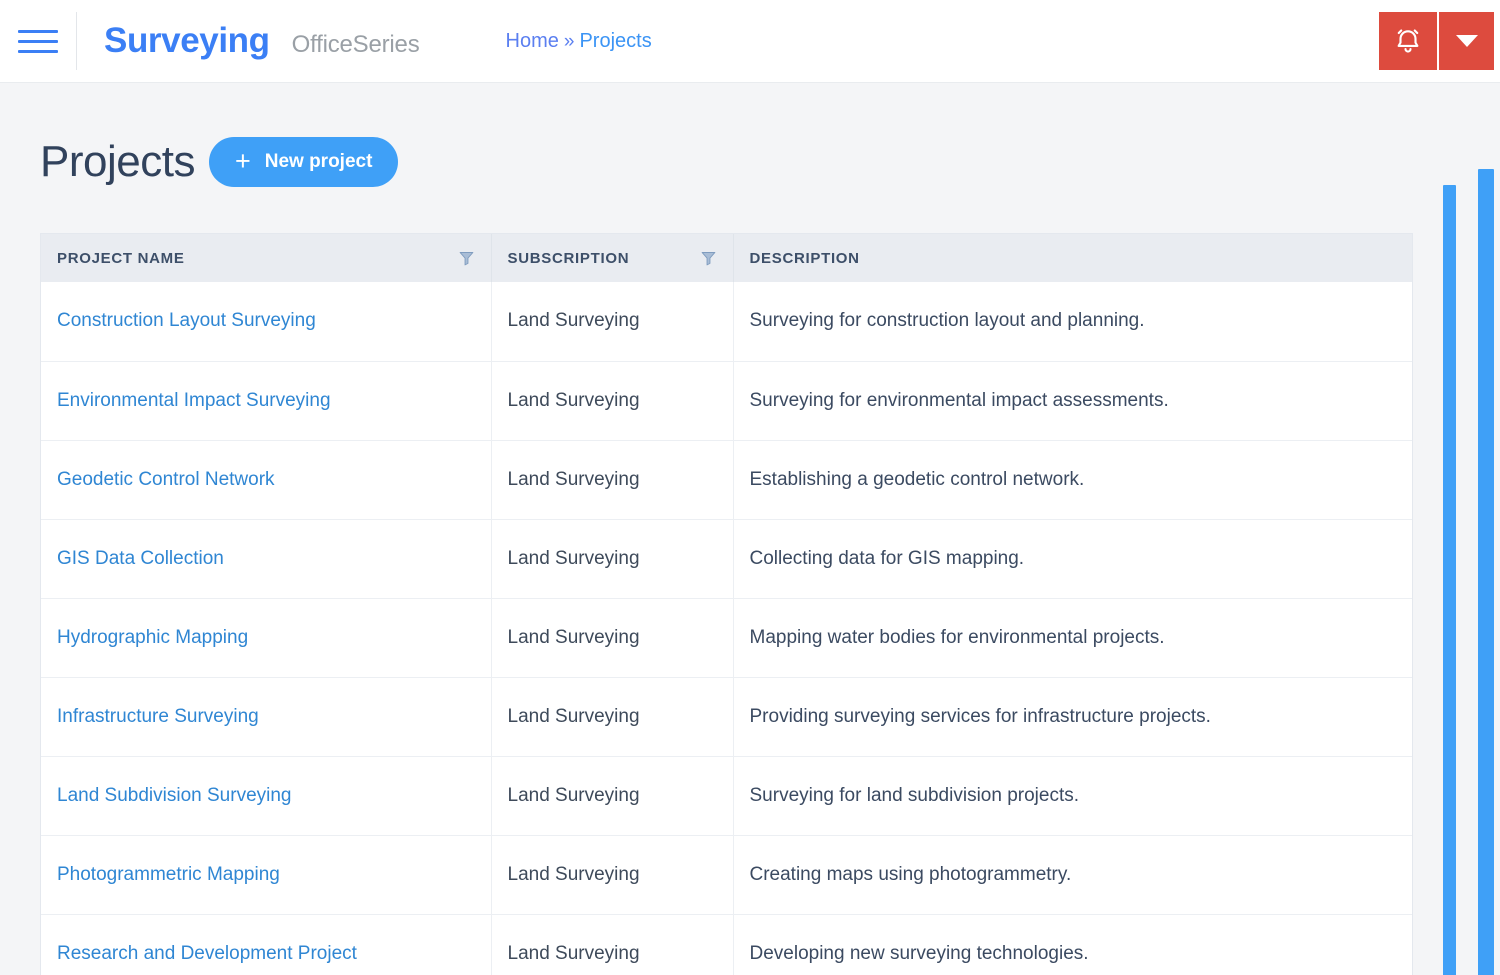  Describe the element at coordinates (266, 258) in the screenshot. I see `column-header-project-name: PROJECT NAME` at that location.